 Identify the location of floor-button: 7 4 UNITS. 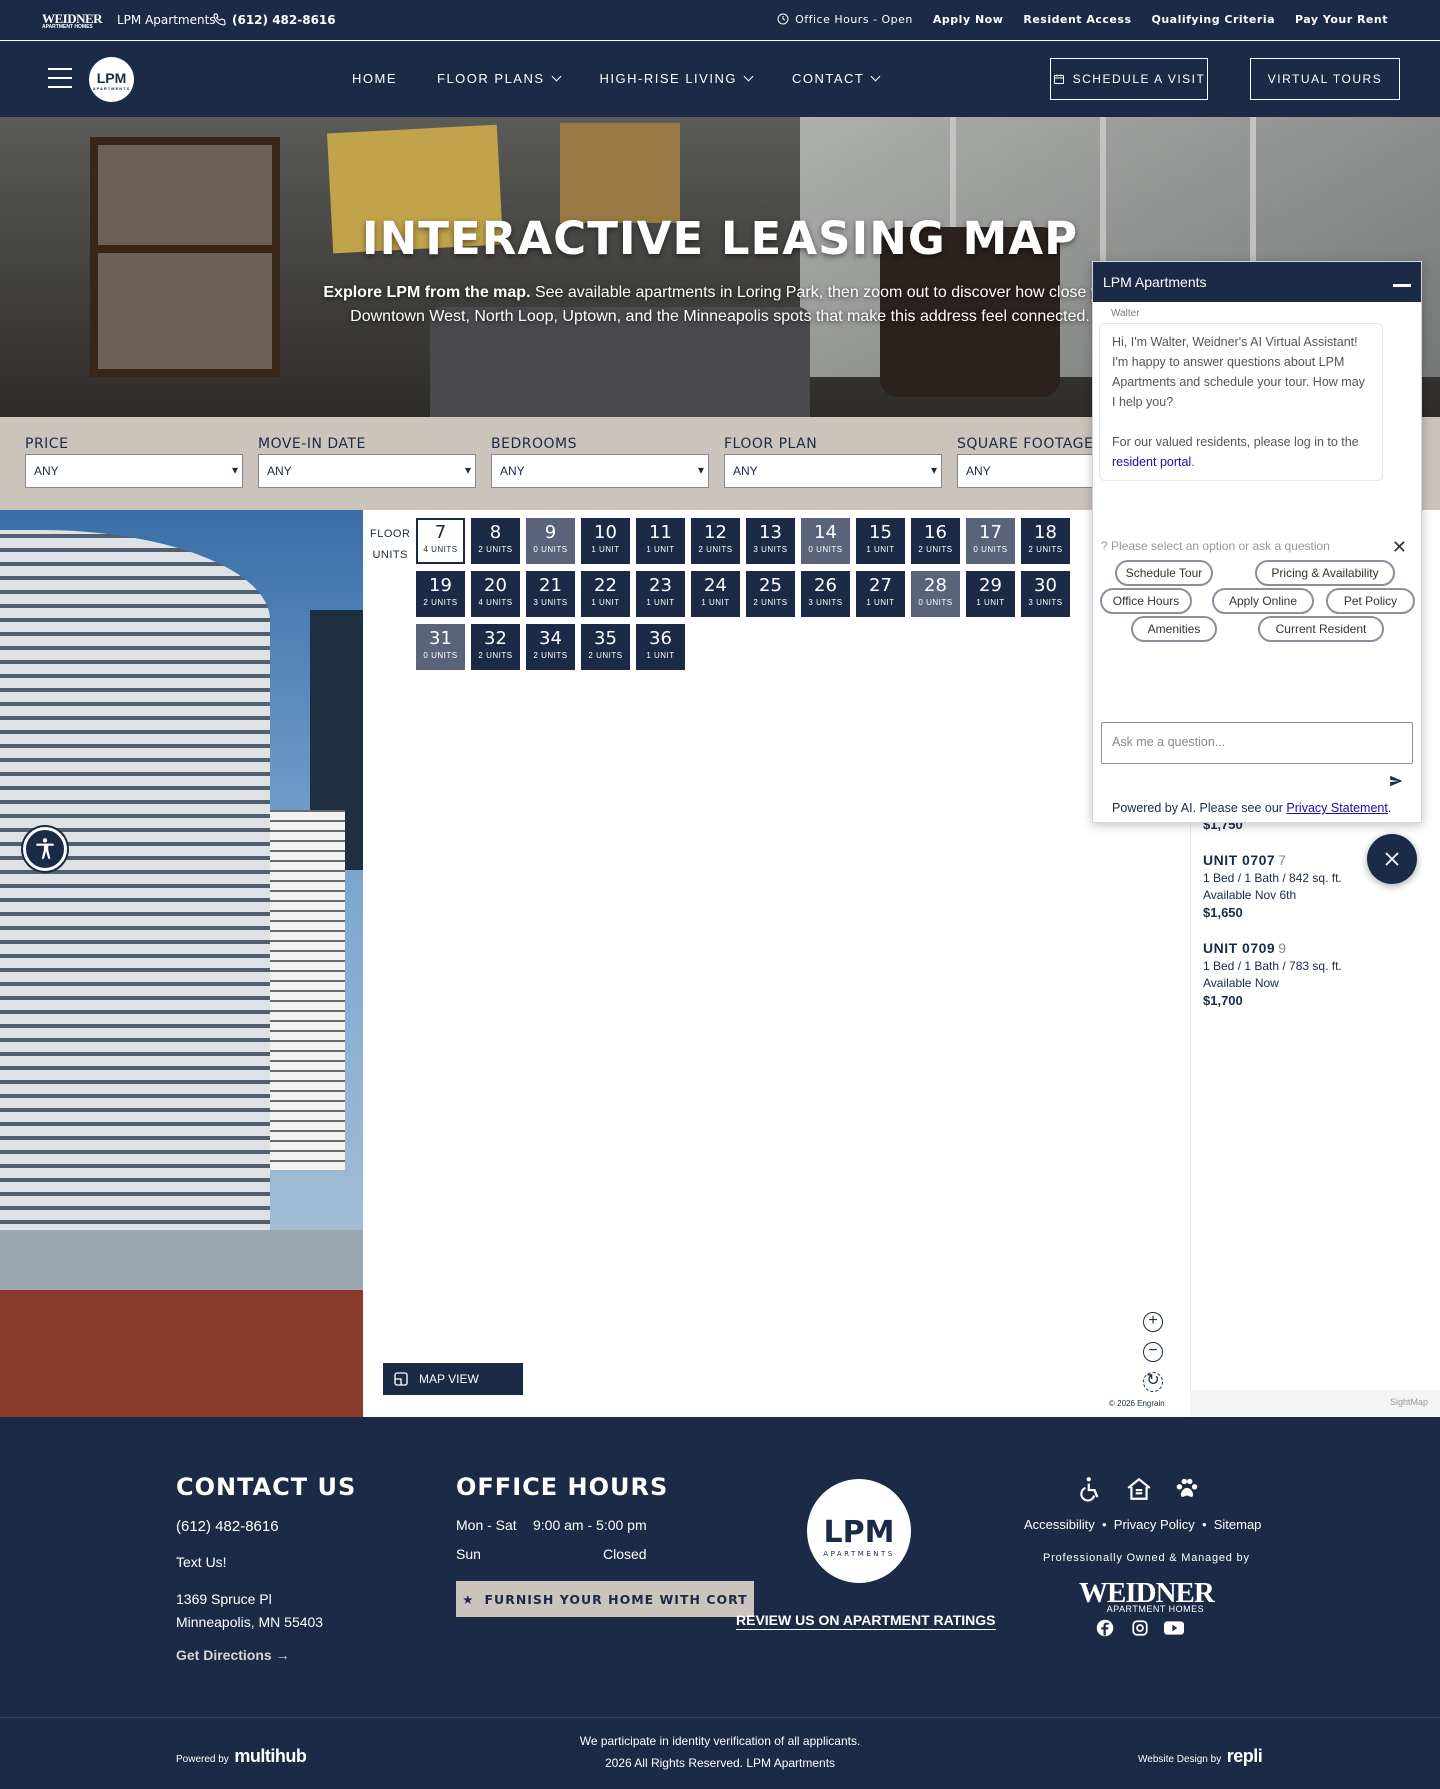
(440, 541).